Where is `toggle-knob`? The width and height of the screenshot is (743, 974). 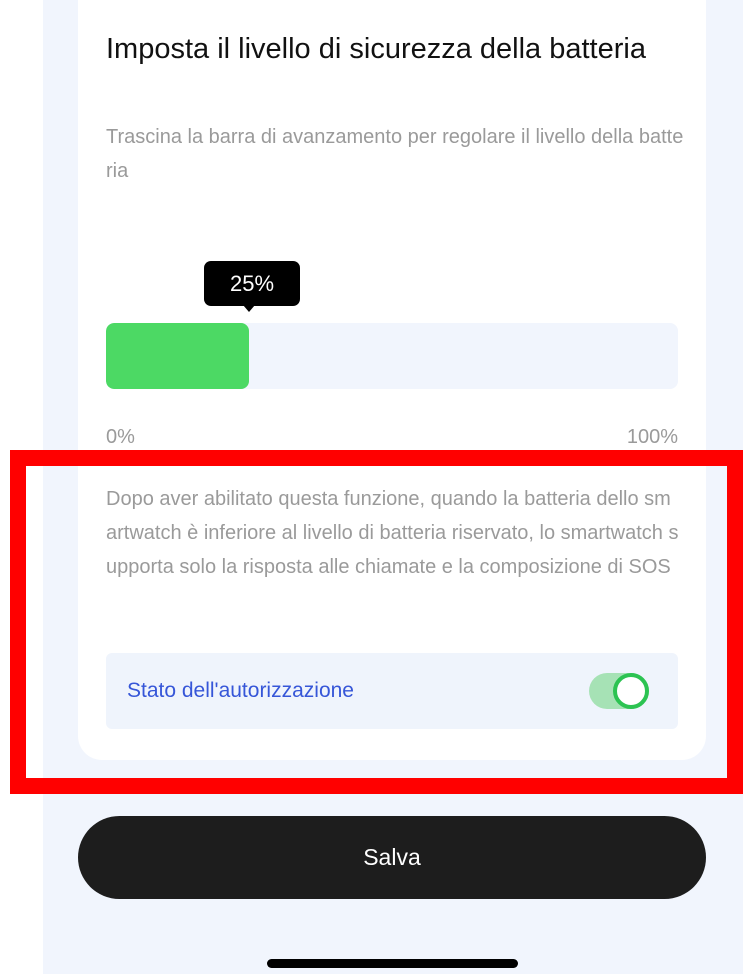
toggle-knob is located at coordinates (631, 691).